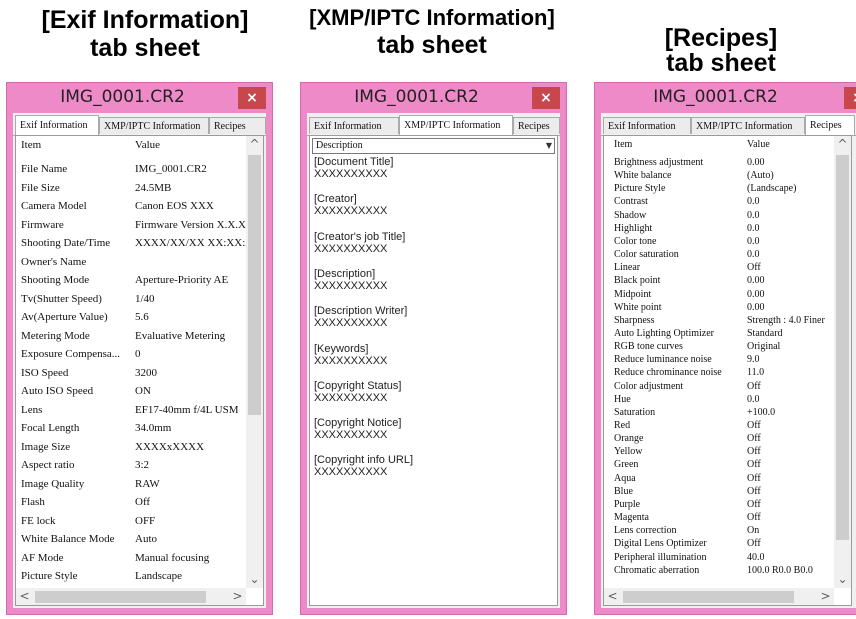 This screenshot has width=856, height=619. Describe the element at coordinates (626, 465) in the screenshot. I see `row-item: Green` at that location.